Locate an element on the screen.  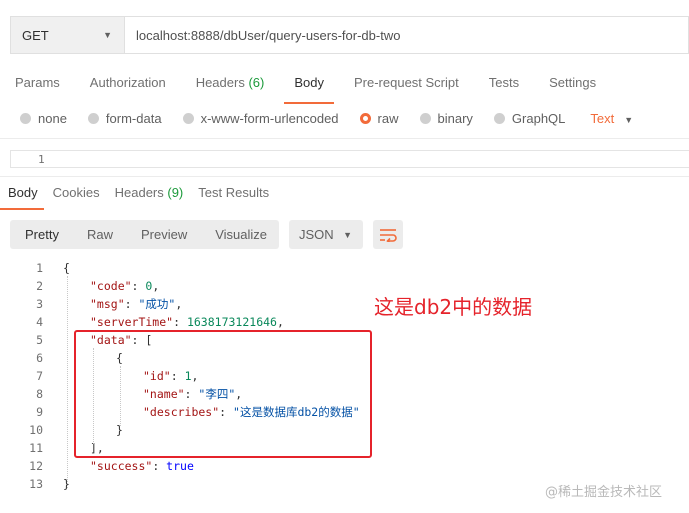
body-type-binary: binary is located at coordinates (446, 118).